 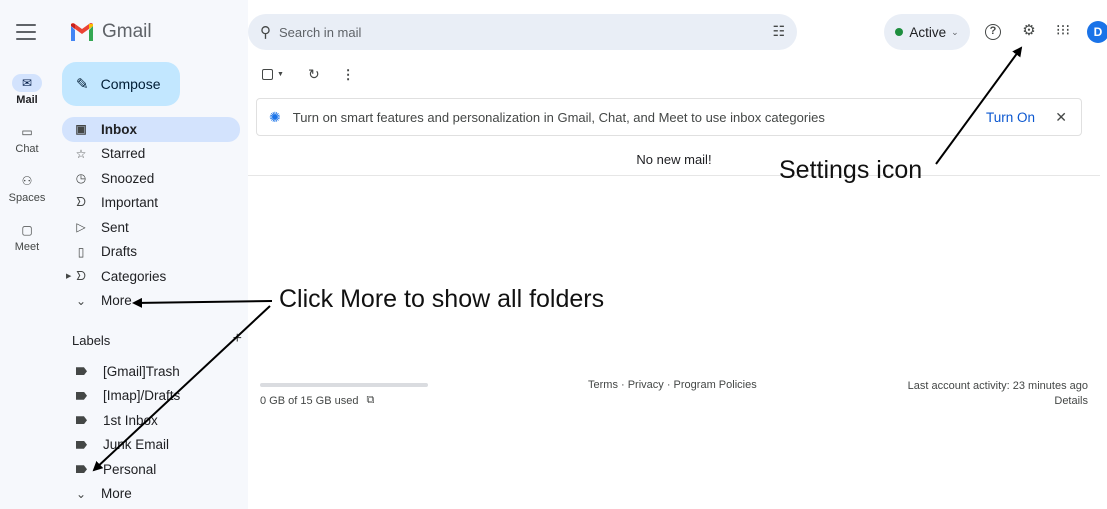 I want to click on label-name: Junk Email, so click(x=136, y=445).